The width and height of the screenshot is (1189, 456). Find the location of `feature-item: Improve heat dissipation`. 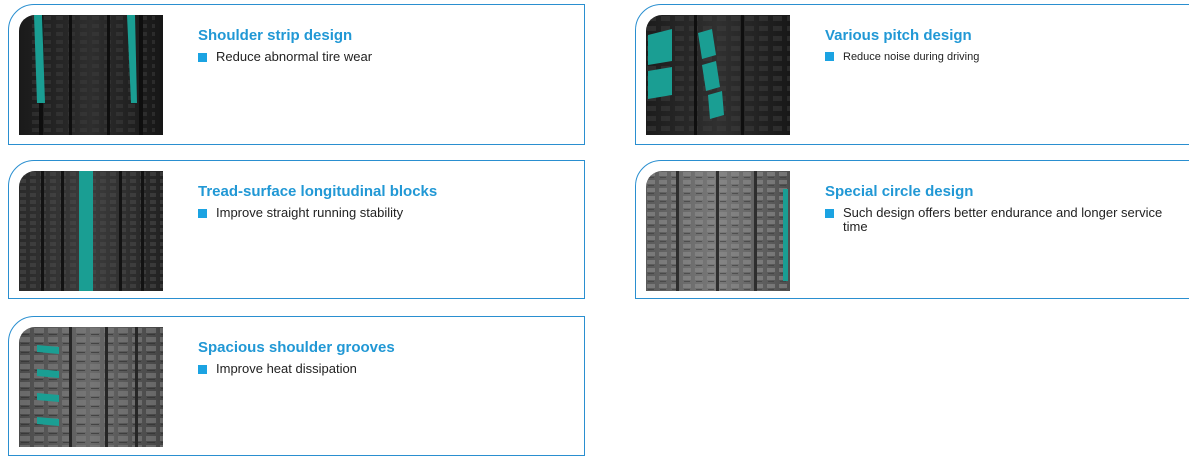

feature-item: Improve heat dissipation is located at coordinates (379, 369).